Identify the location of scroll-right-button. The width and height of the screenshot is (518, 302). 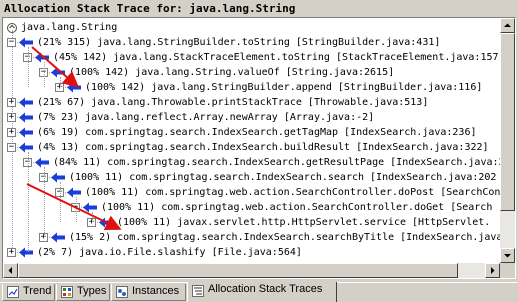
(492, 270).